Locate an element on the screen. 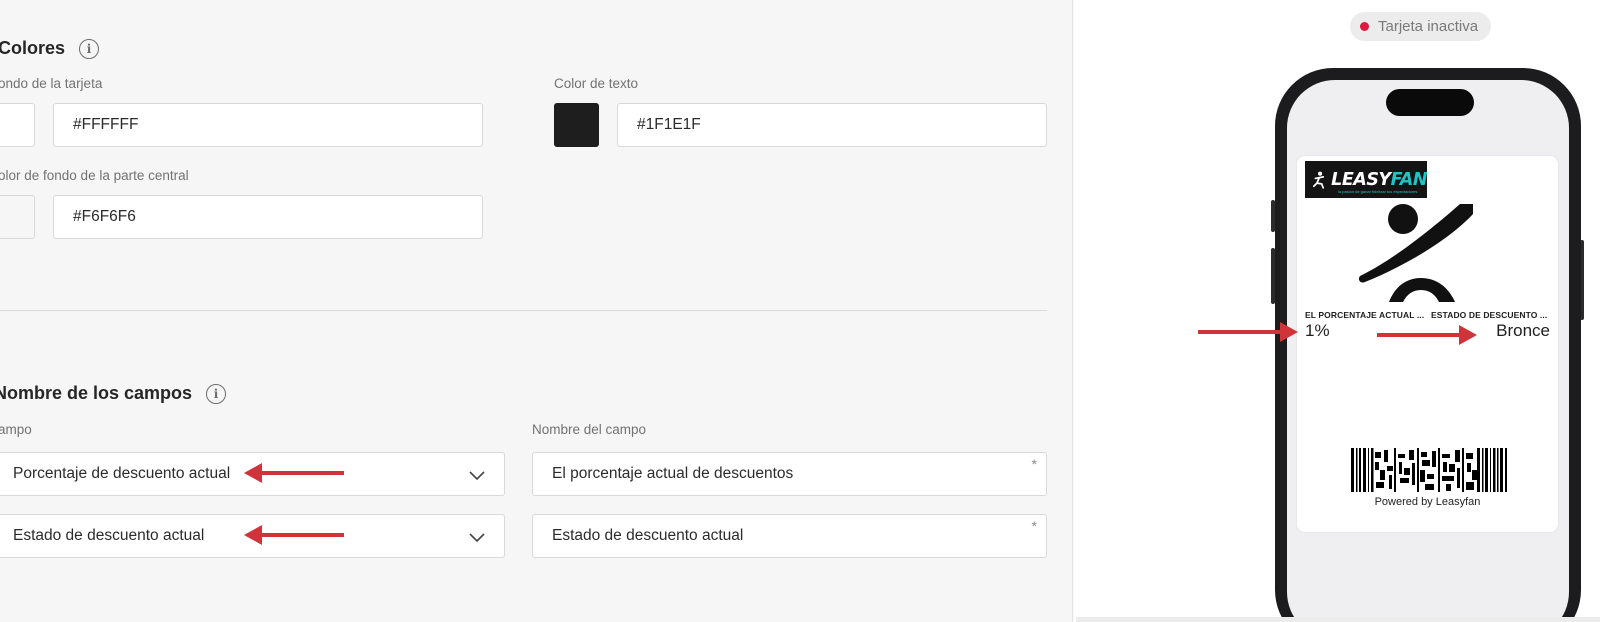 This screenshot has height=622, width=1600. runner-icon is located at coordinates (1319, 180).